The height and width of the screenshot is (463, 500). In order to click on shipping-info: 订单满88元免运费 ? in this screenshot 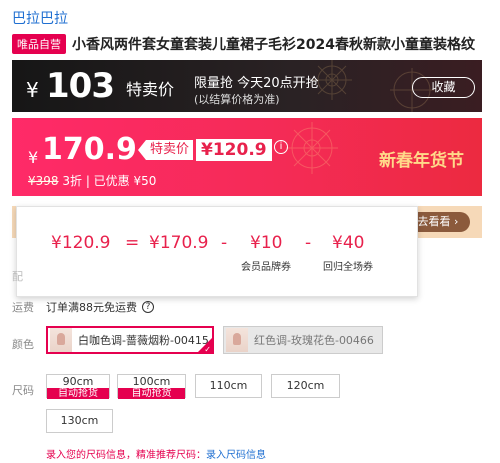, I will do `click(100, 307)`.